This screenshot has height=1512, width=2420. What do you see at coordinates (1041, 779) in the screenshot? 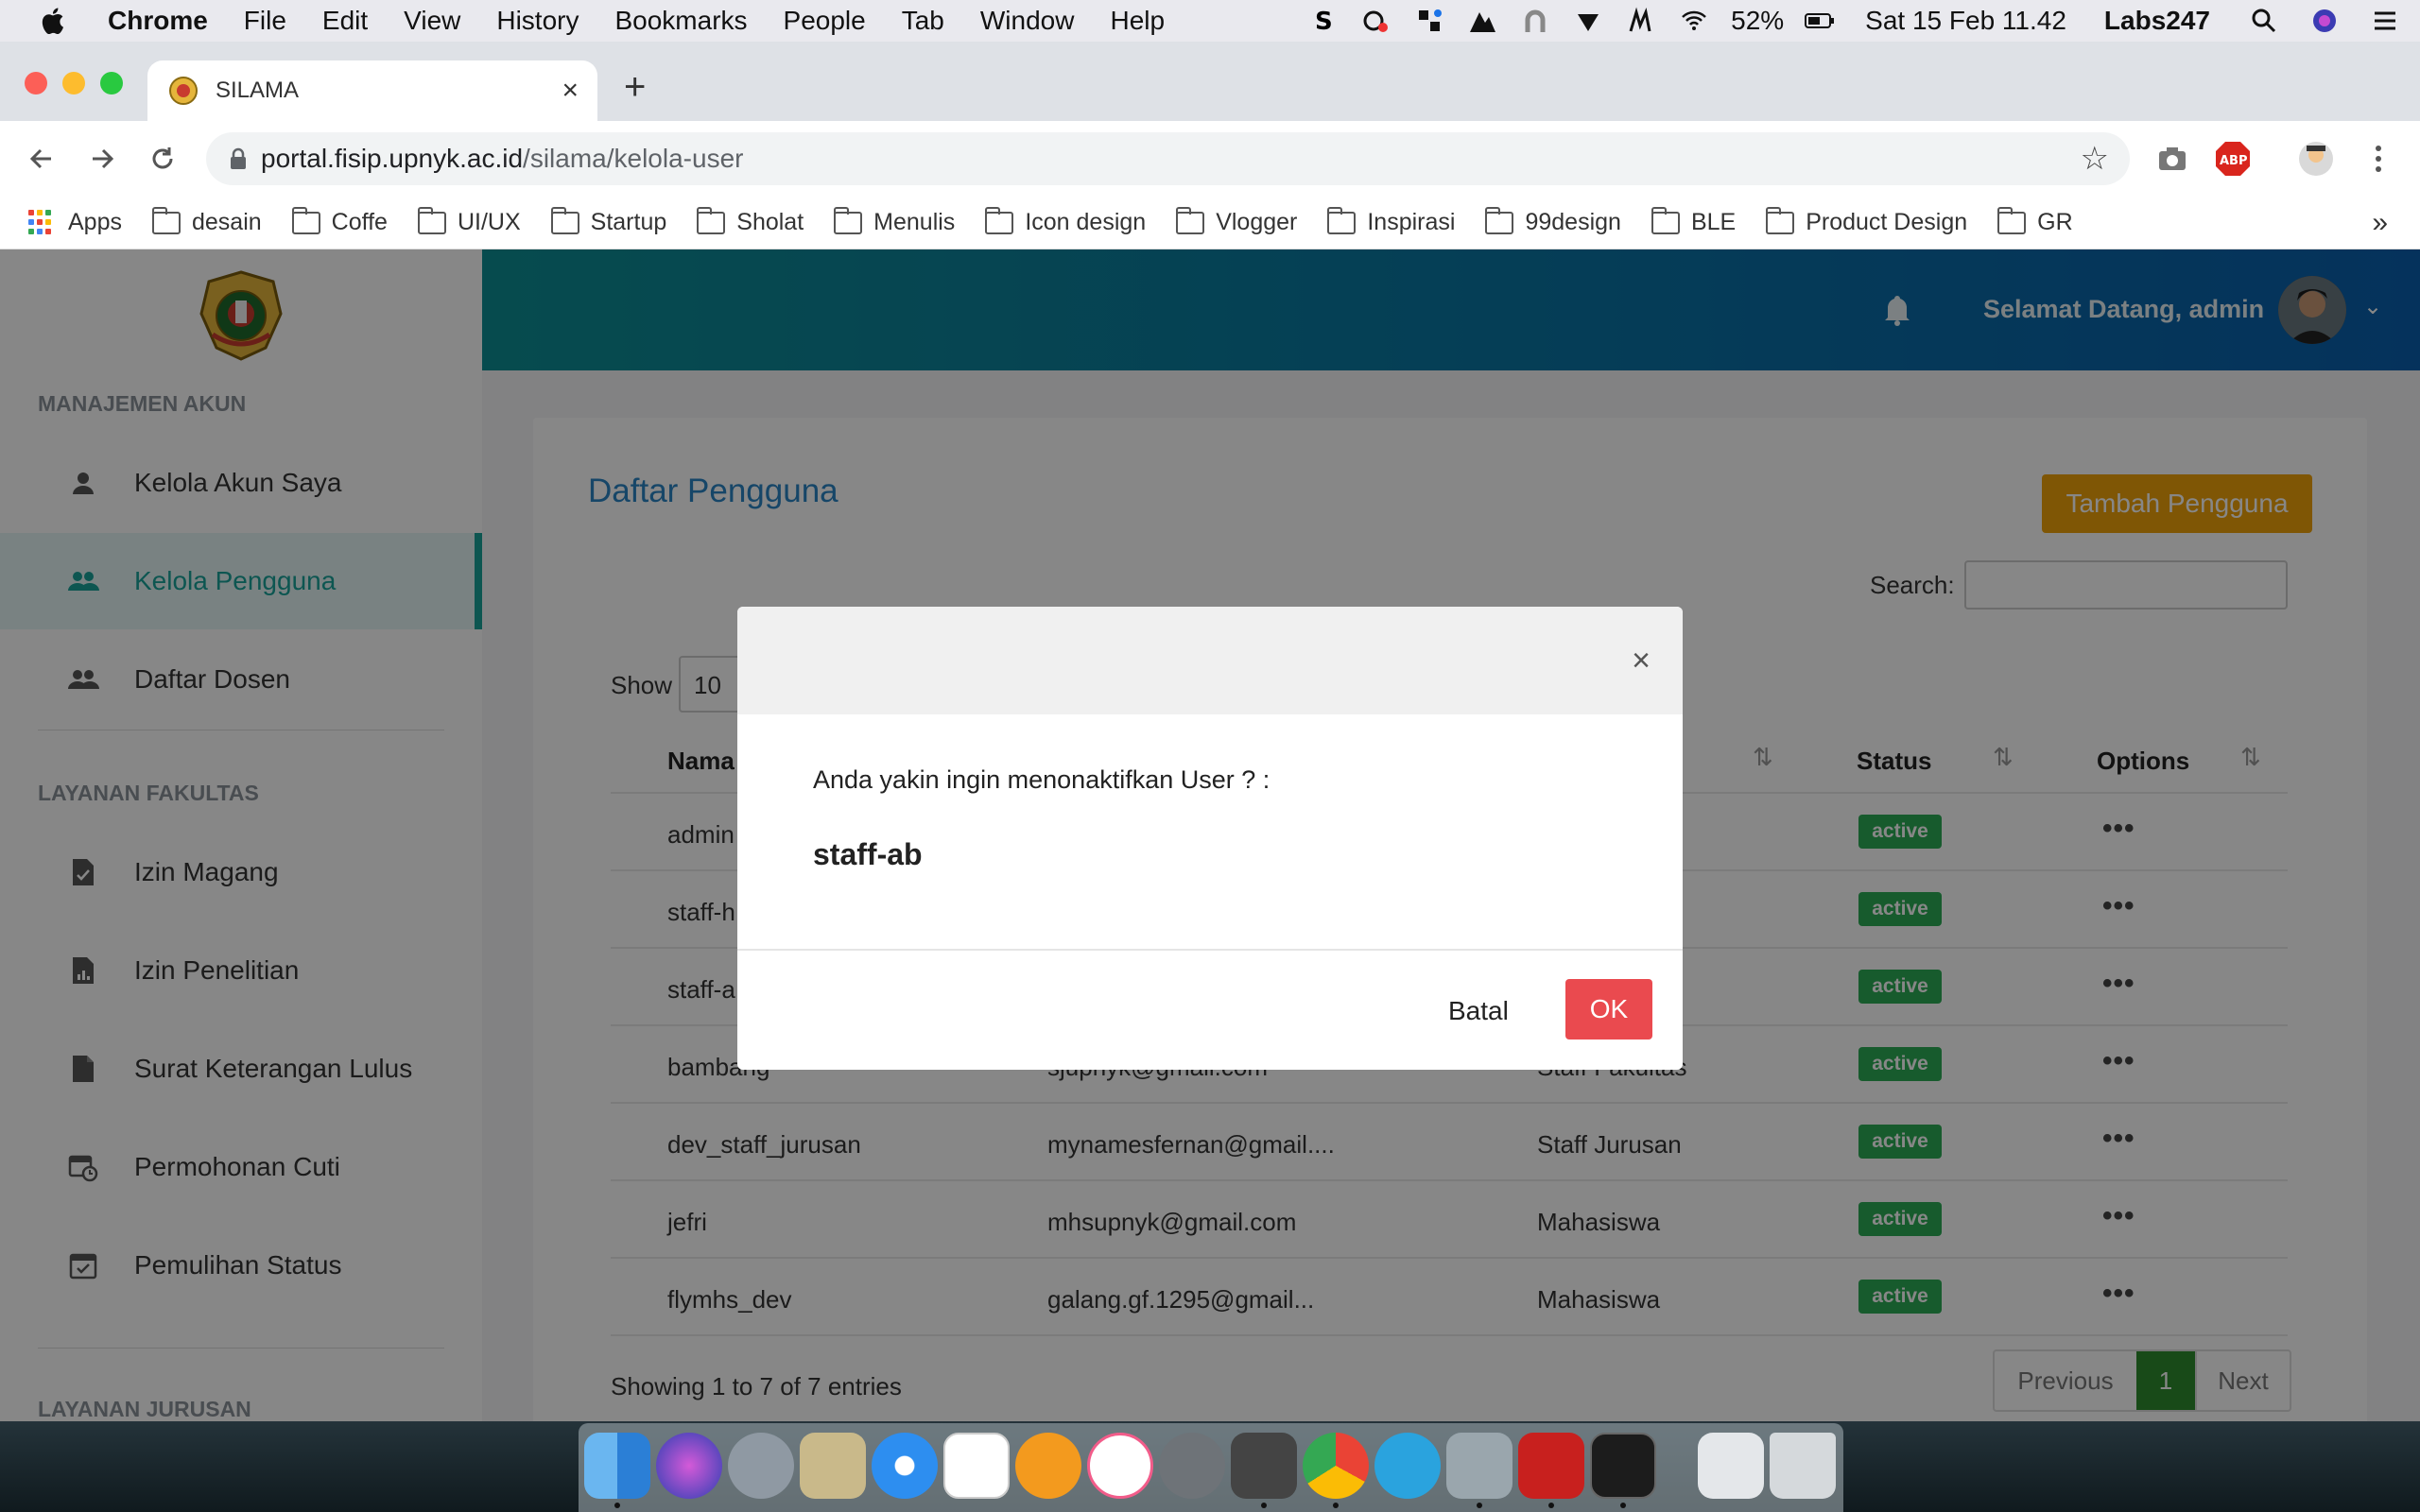
I see `dialog-message: Anda yakin ingin menonaktifkan User ? :` at bounding box center [1041, 779].